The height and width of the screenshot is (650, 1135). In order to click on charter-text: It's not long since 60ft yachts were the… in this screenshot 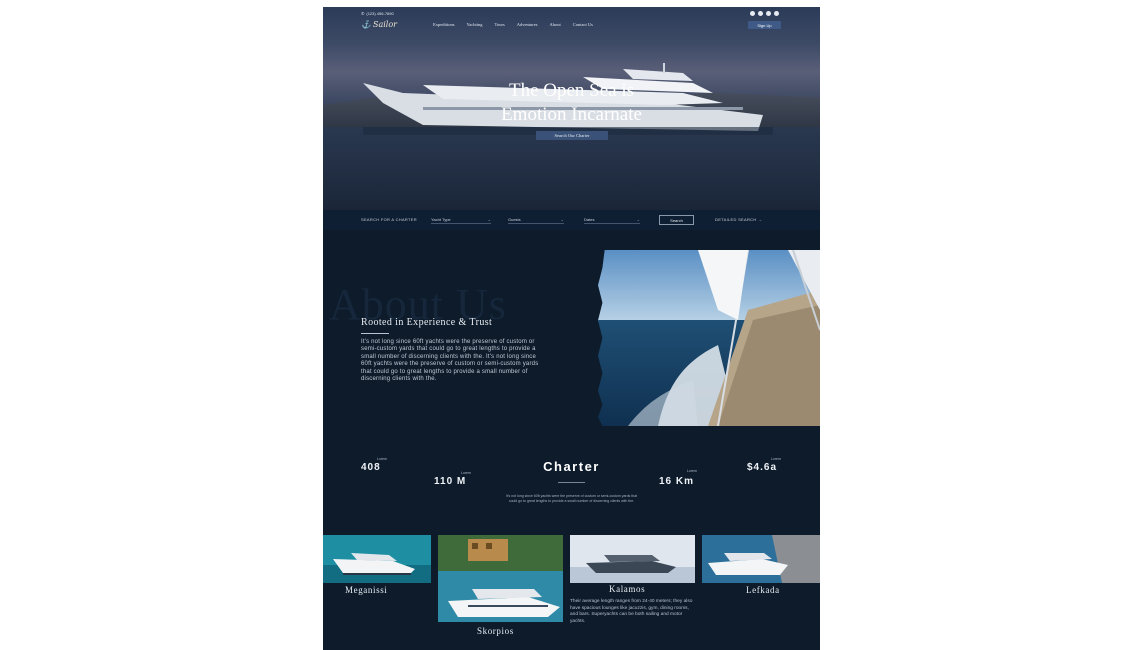, I will do `click(571, 498)`.